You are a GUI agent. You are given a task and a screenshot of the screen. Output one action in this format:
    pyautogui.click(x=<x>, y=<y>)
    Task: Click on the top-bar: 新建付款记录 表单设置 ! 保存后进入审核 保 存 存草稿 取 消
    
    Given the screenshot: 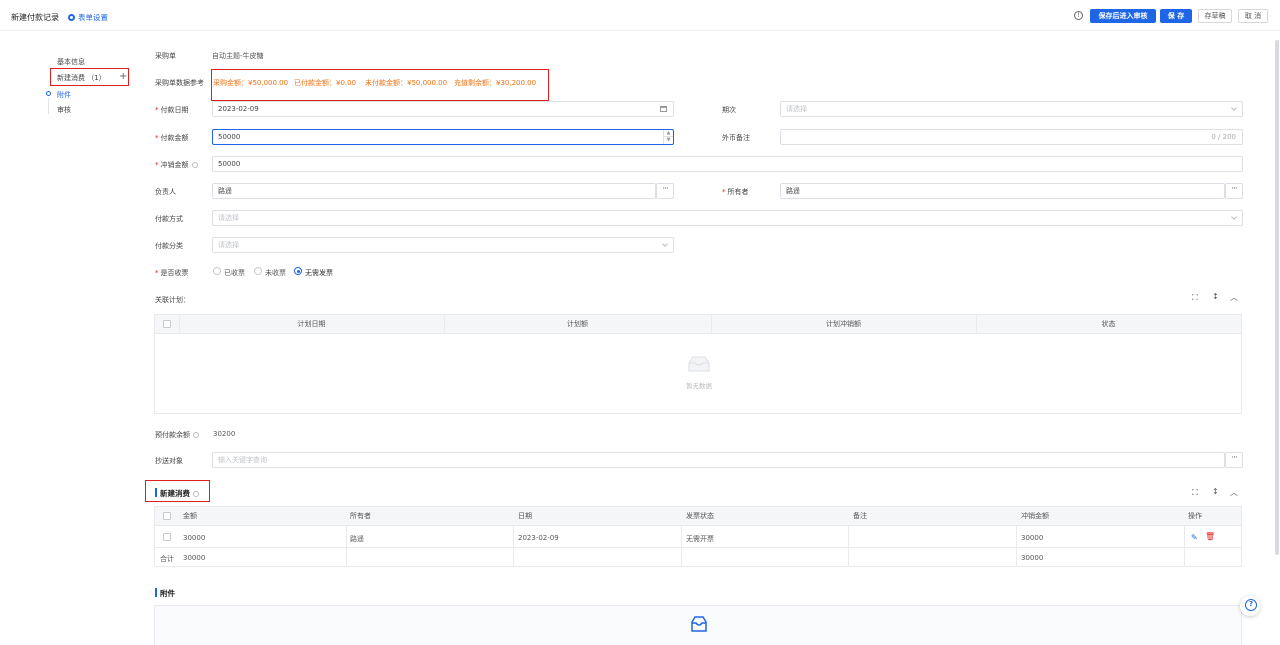 What is the action you would take?
    pyautogui.click(x=640, y=15)
    